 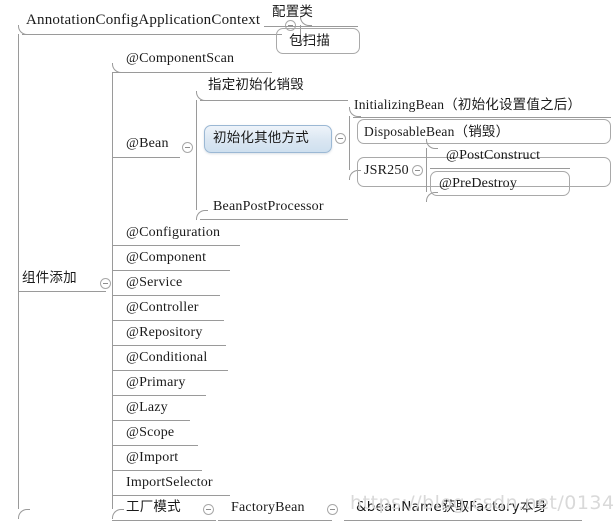 What do you see at coordinates (426, 181) in the screenshot?
I see `trunk-jsr250-children-lower` at bounding box center [426, 181].